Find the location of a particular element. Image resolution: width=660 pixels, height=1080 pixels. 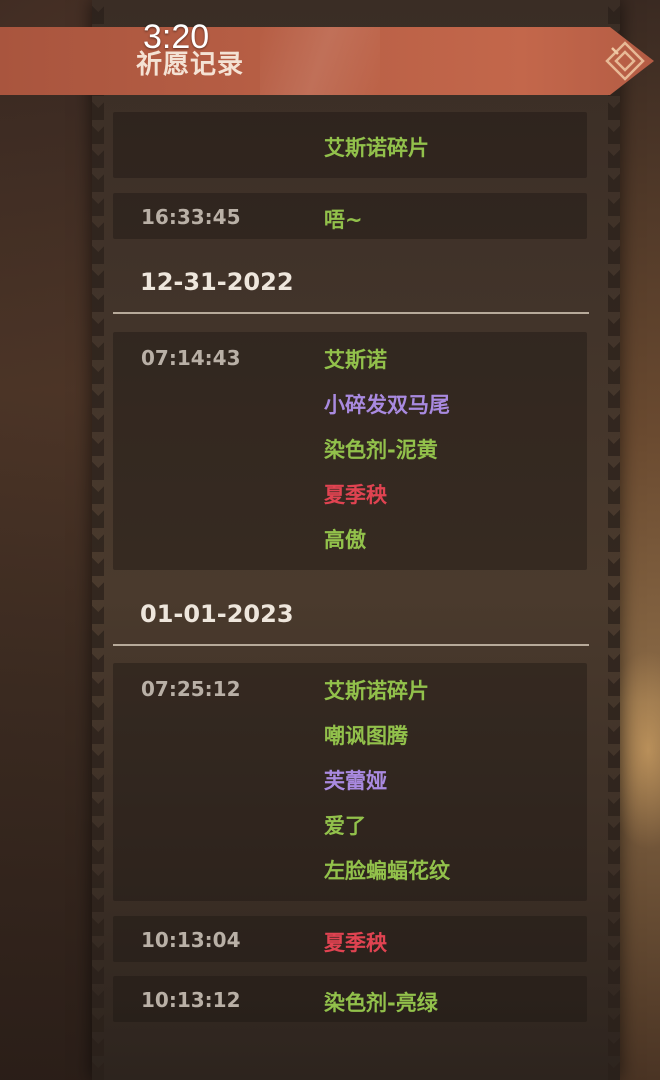

record-item: 染色剂-亮绿 is located at coordinates (381, 1003).